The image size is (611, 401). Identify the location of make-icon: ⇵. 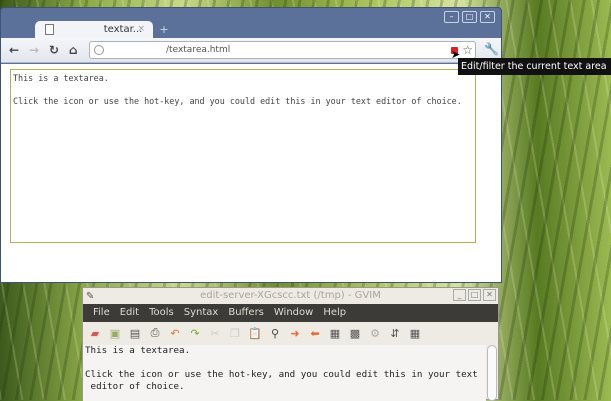
(395, 333).